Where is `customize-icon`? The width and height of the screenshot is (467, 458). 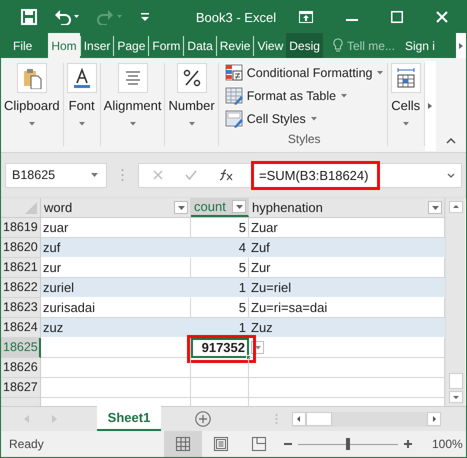
customize-icon is located at coordinates (145, 17).